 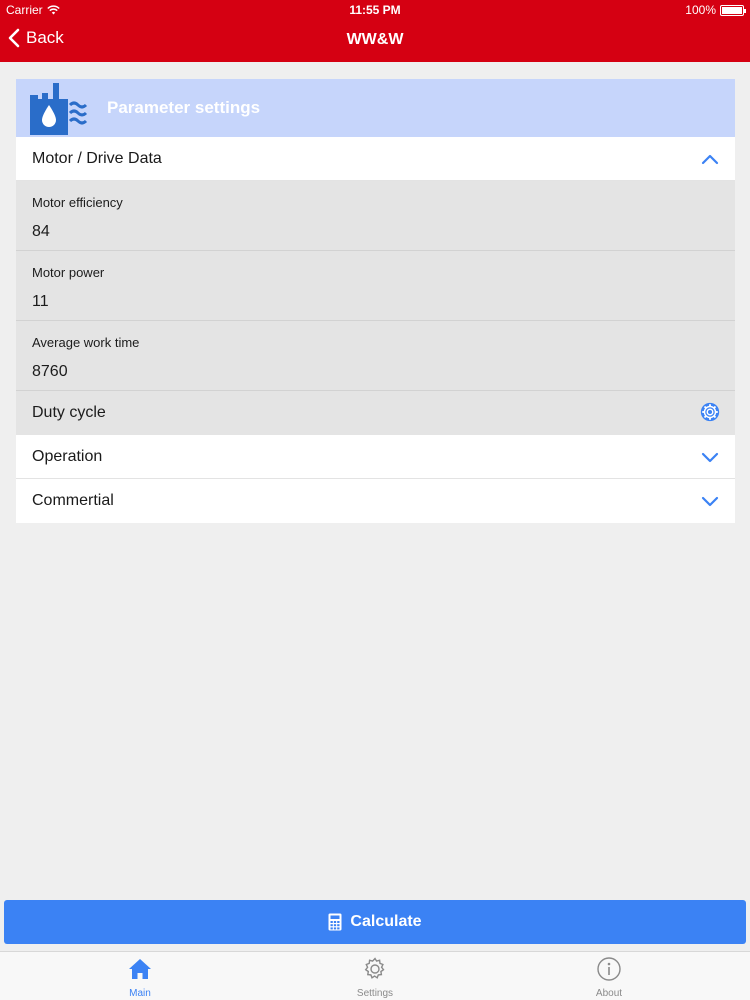 What do you see at coordinates (86, 342) in the screenshot?
I see `field-label: Average work time` at bounding box center [86, 342].